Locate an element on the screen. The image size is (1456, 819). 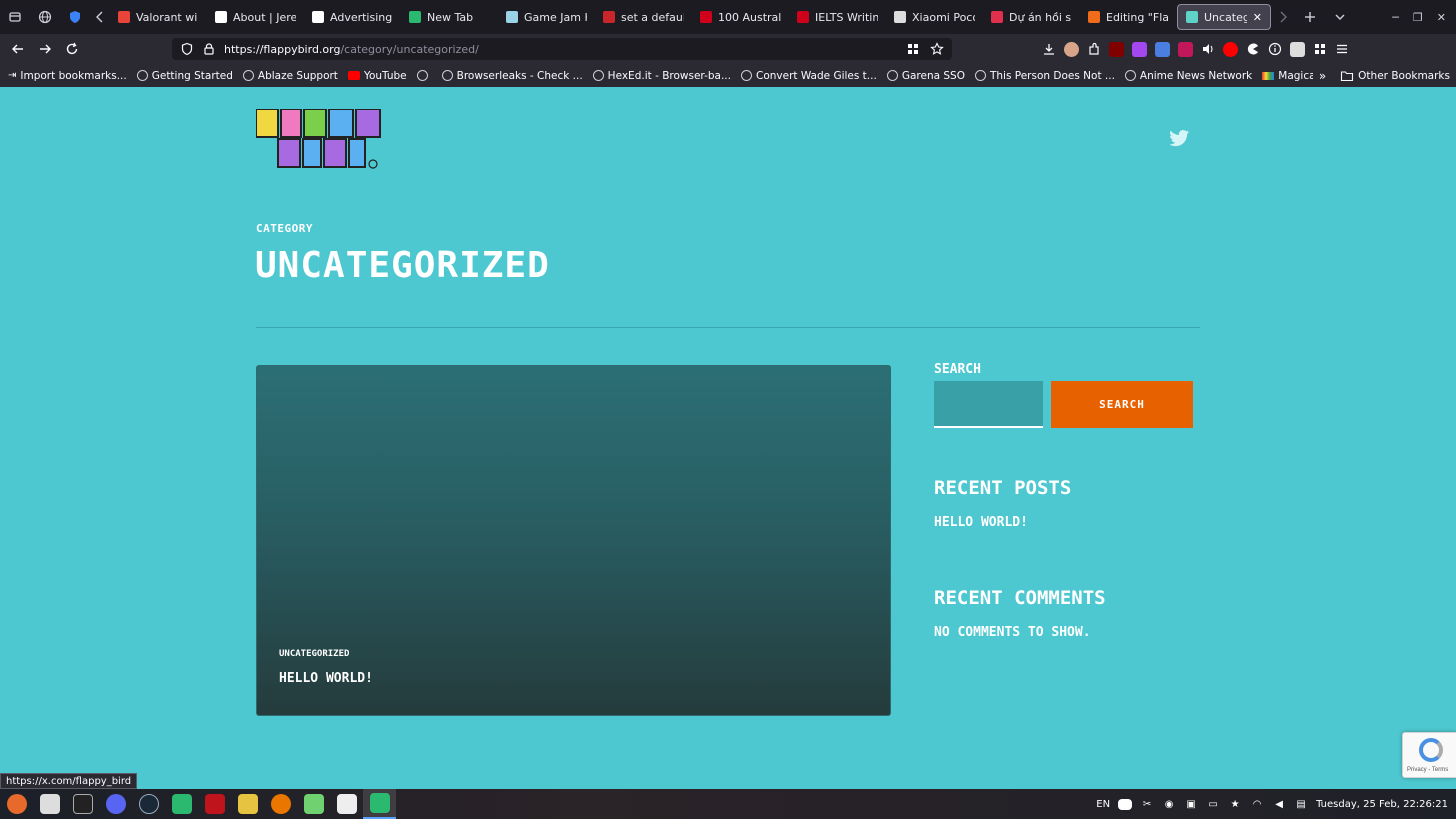
star-icon: ★ is located at coordinates (1235, 804).